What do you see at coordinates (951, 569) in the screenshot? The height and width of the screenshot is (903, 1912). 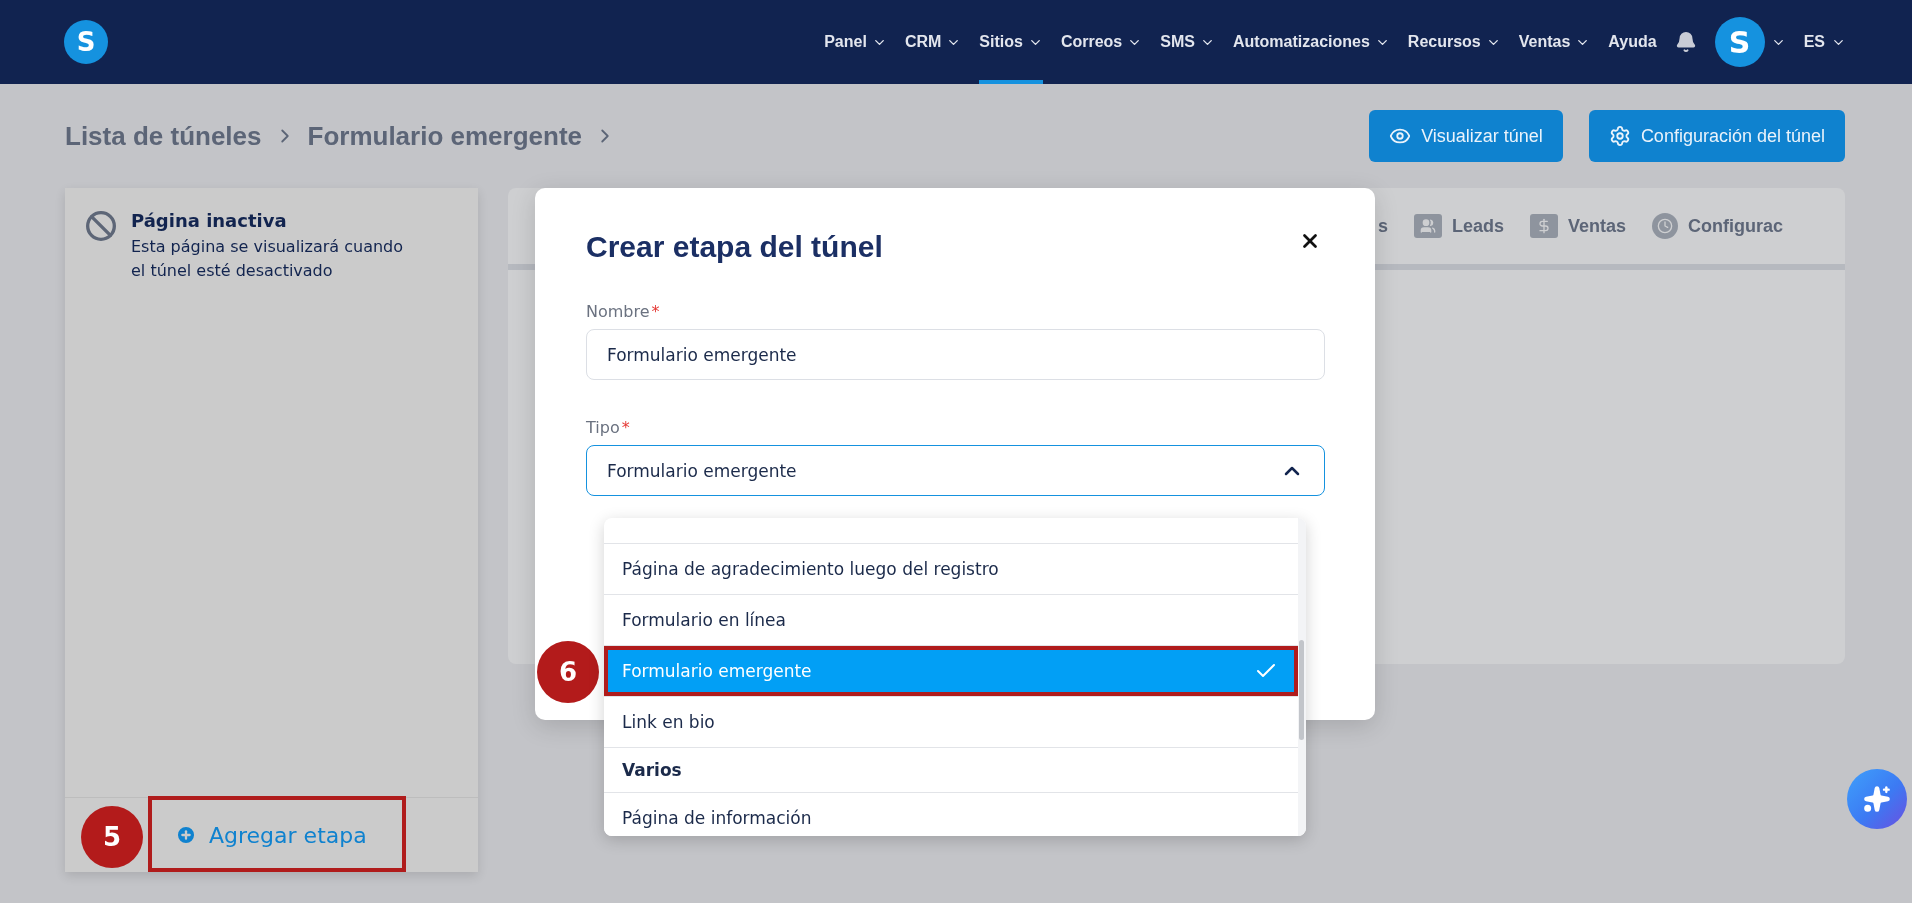 I see `dropdown-option: Página de agradecimiento luego del registro` at bounding box center [951, 569].